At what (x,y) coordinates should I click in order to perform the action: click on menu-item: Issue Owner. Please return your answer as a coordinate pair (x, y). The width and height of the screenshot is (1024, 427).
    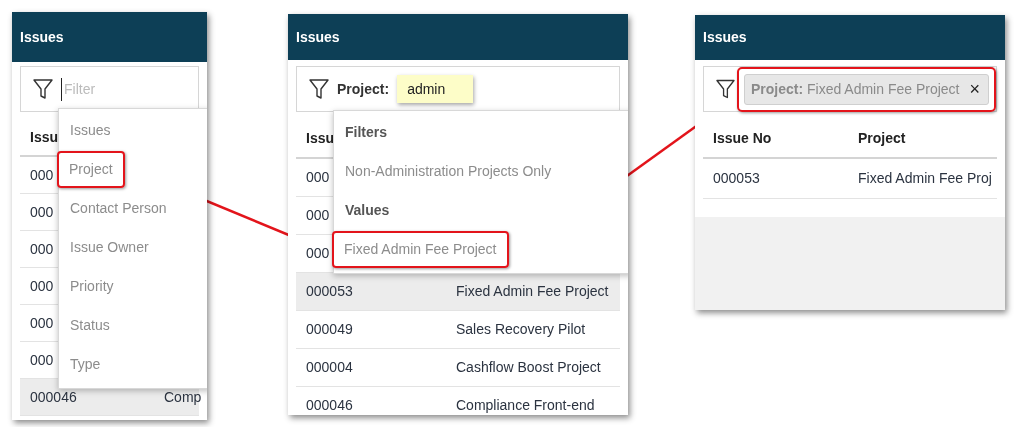
    Looking at the image, I should click on (109, 247).